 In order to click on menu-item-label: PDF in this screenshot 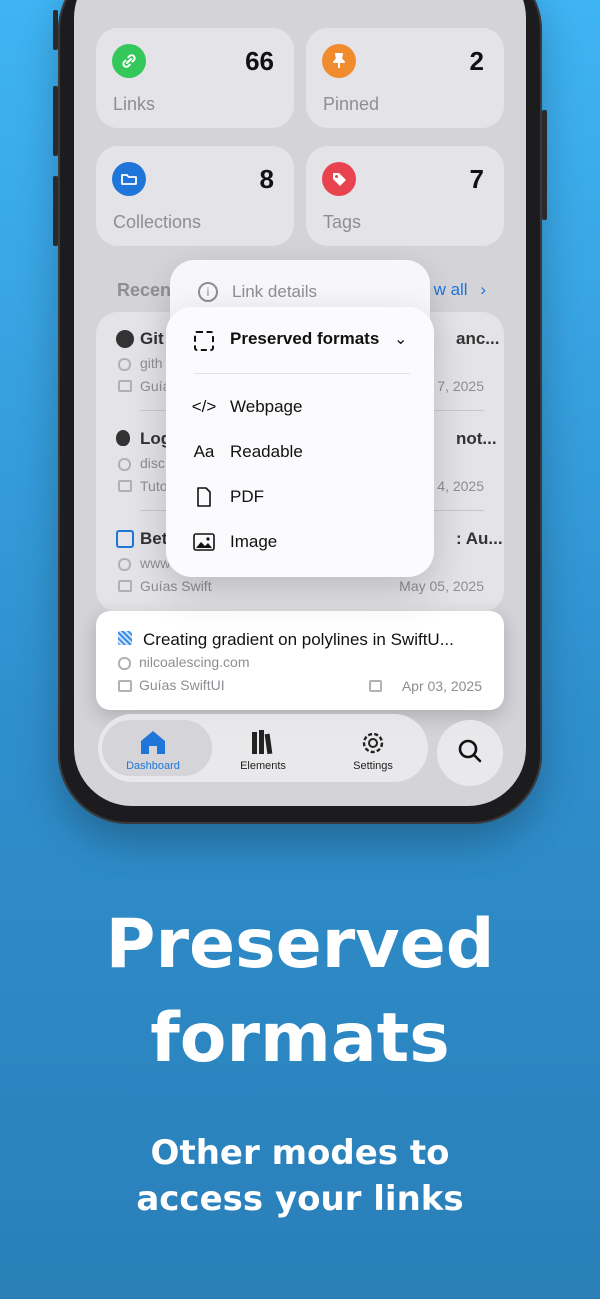, I will do `click(247, 496)`.